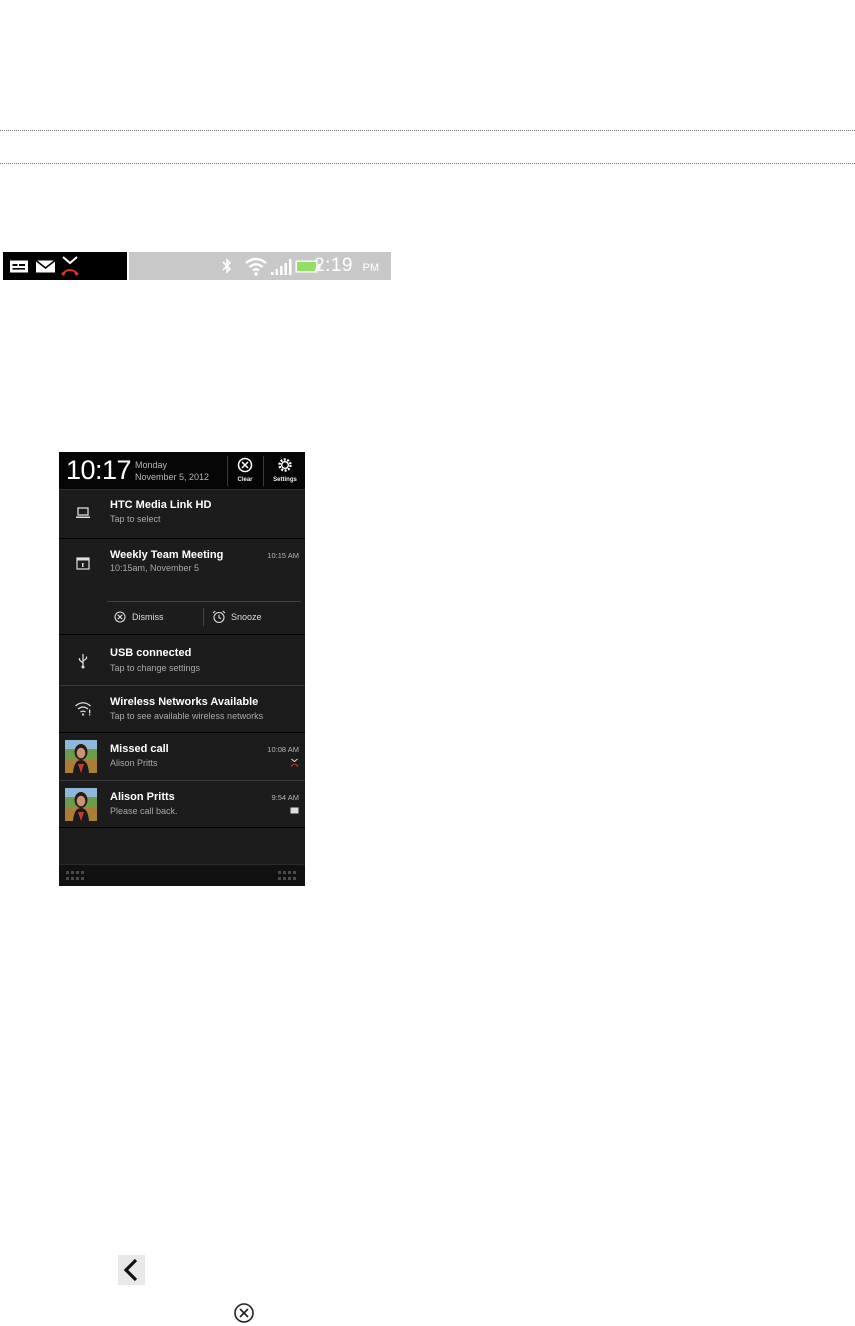 The width and height of the screenshot is (855, 1326). I want to click on dismiss-button: Dismiss, so click(155, 618).